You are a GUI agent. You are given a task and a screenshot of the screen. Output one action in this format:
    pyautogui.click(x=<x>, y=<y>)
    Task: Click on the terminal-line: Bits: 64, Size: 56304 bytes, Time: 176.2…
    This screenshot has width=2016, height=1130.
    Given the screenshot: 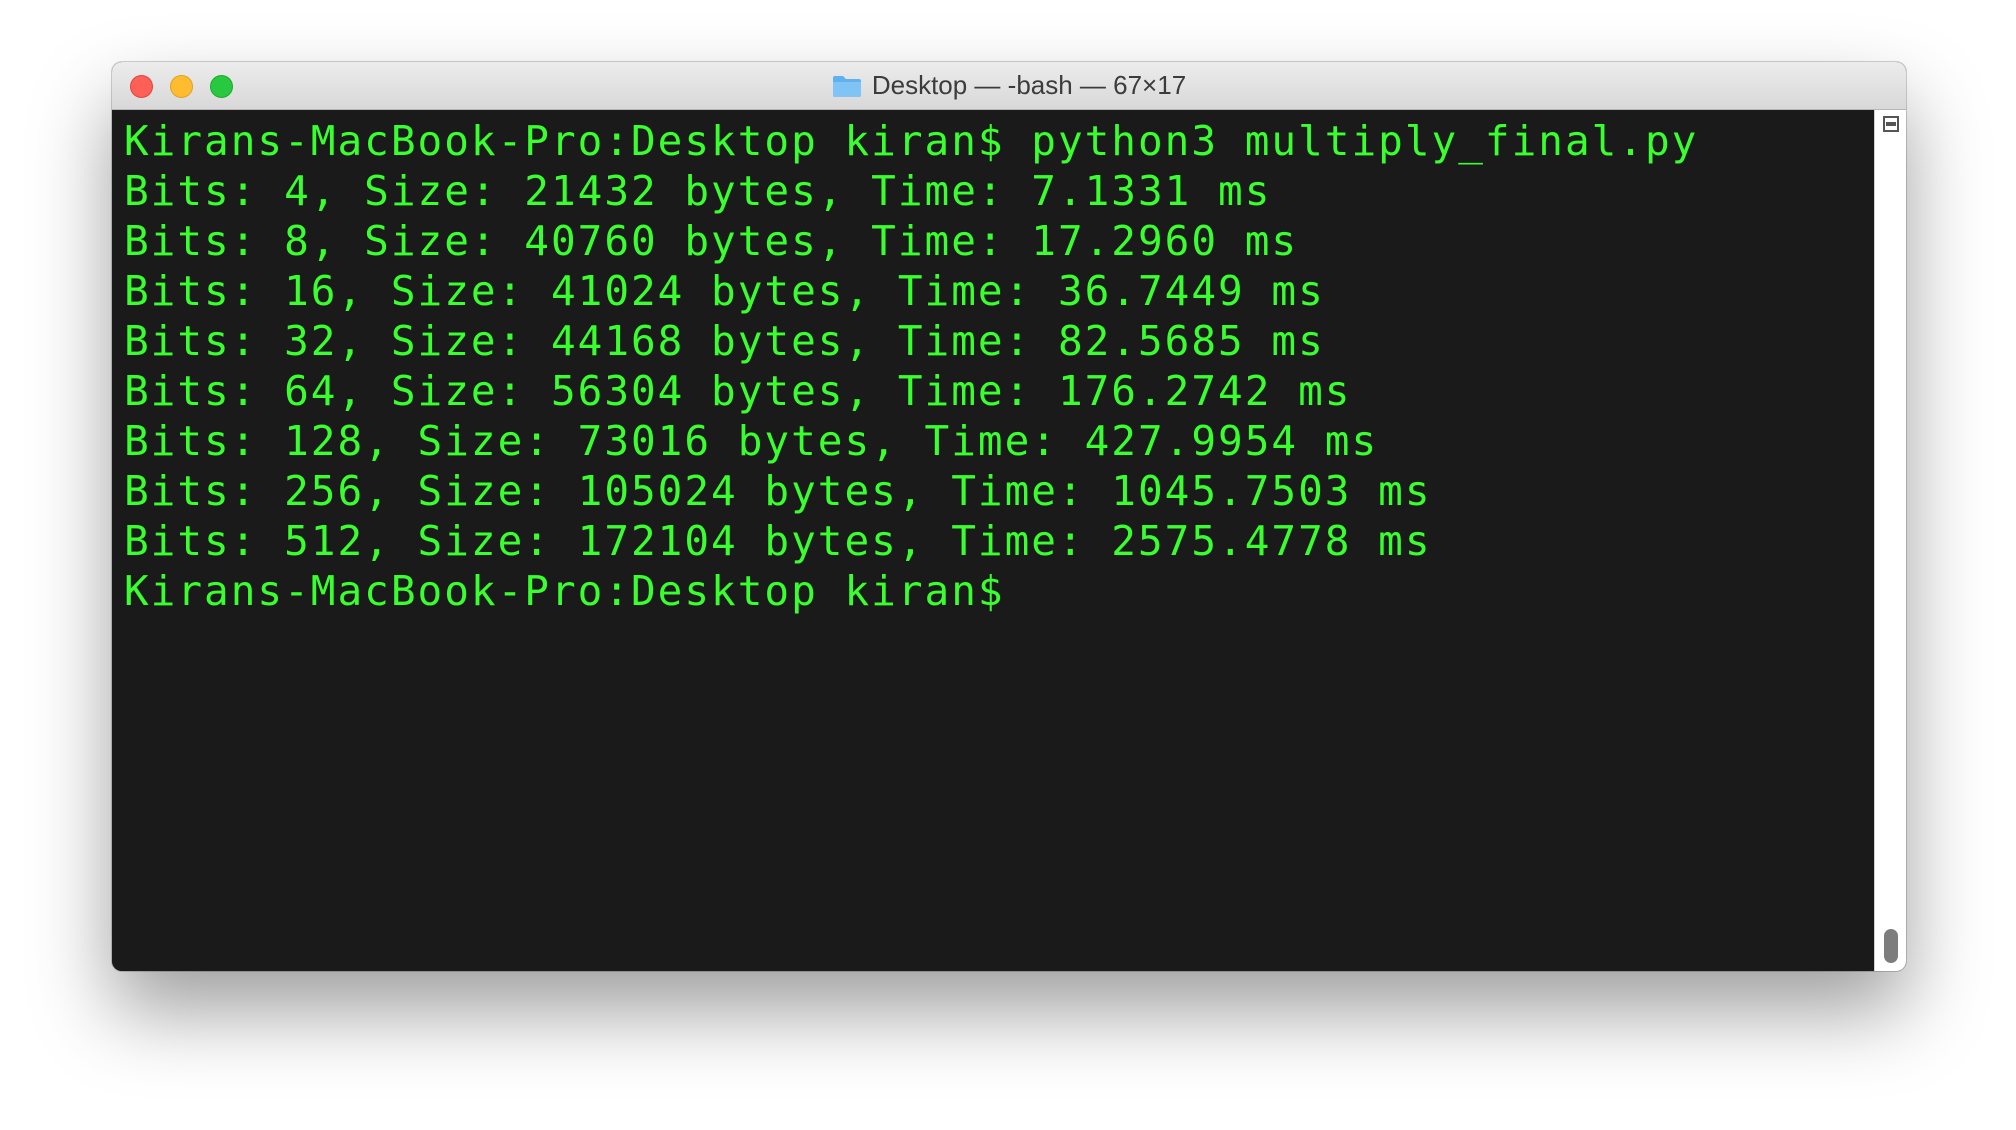 What is the action you would take?
    pyautogui.click(x=738, y=391)
    